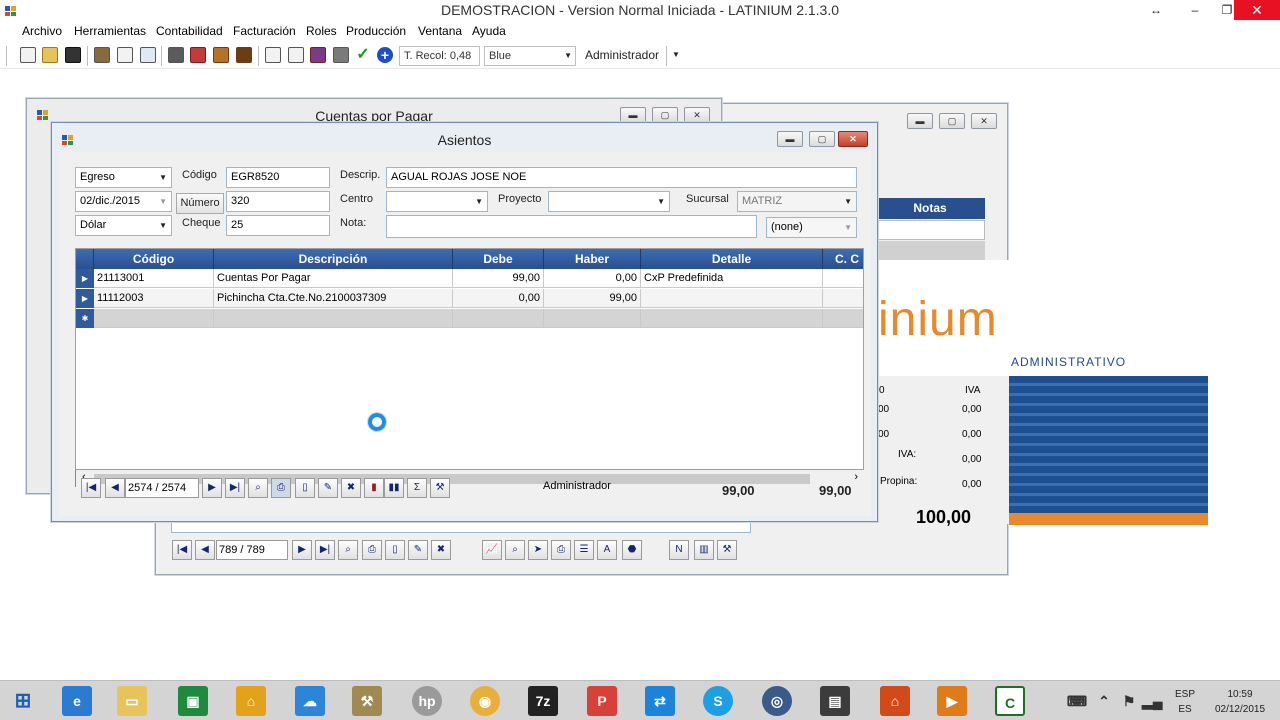 The width and height of the screenshot is (1280, 720). I want to click on clock-time: 10:59, so click(1240, 694).